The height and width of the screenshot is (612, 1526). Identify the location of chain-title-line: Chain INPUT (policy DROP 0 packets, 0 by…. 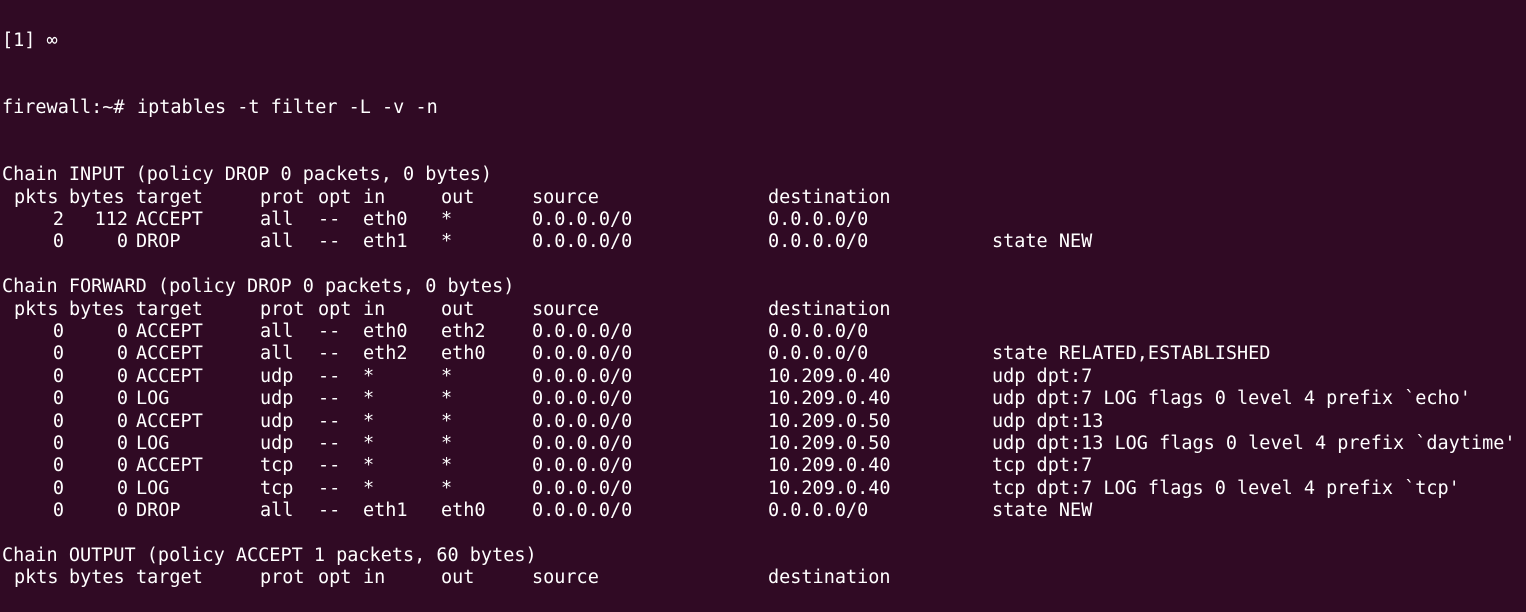
(764, 175).